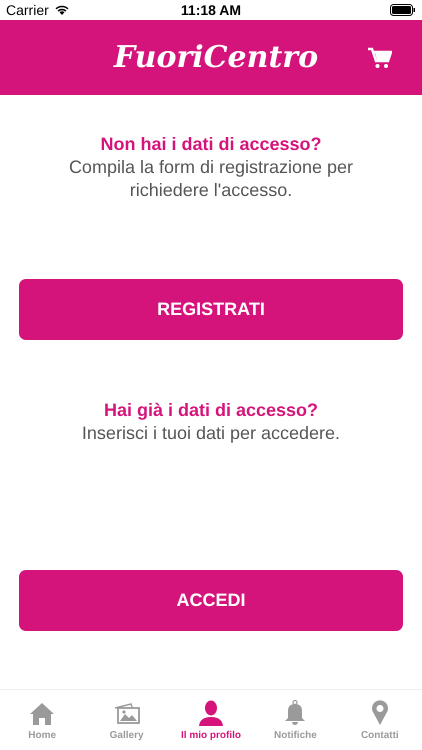 This screenshot has height=750, width=422. I want to click on section-title: Hai già i dati di accesso?, so click(211, 410).